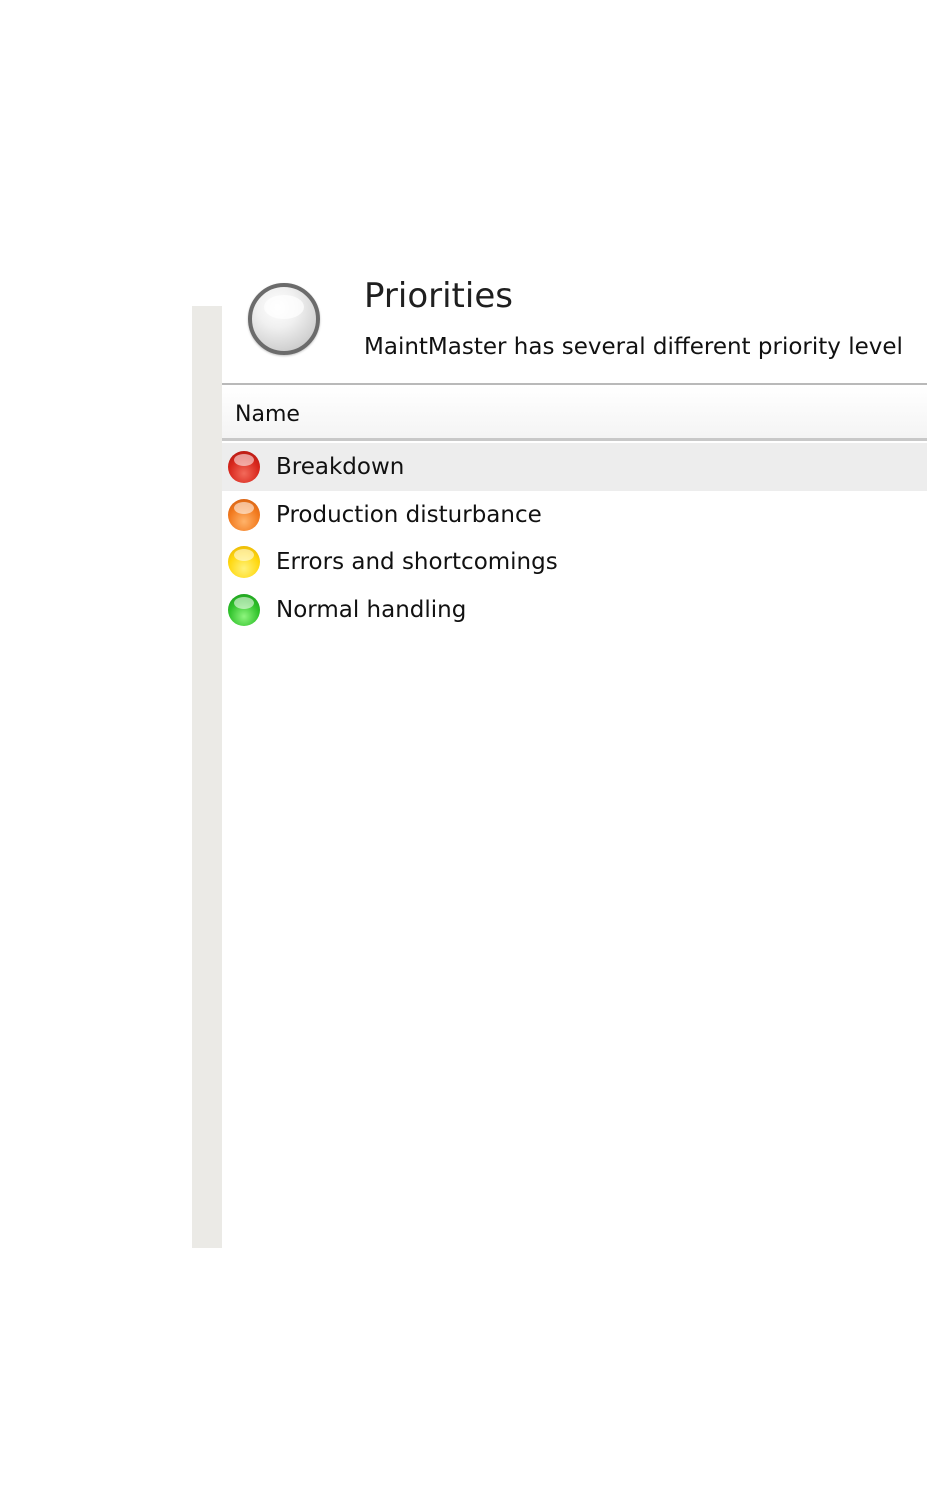  What do you see at coordinates (284, 319) in the screenshot?
I see `priority-gray-circle-icon` at bounding box center [284, 319].